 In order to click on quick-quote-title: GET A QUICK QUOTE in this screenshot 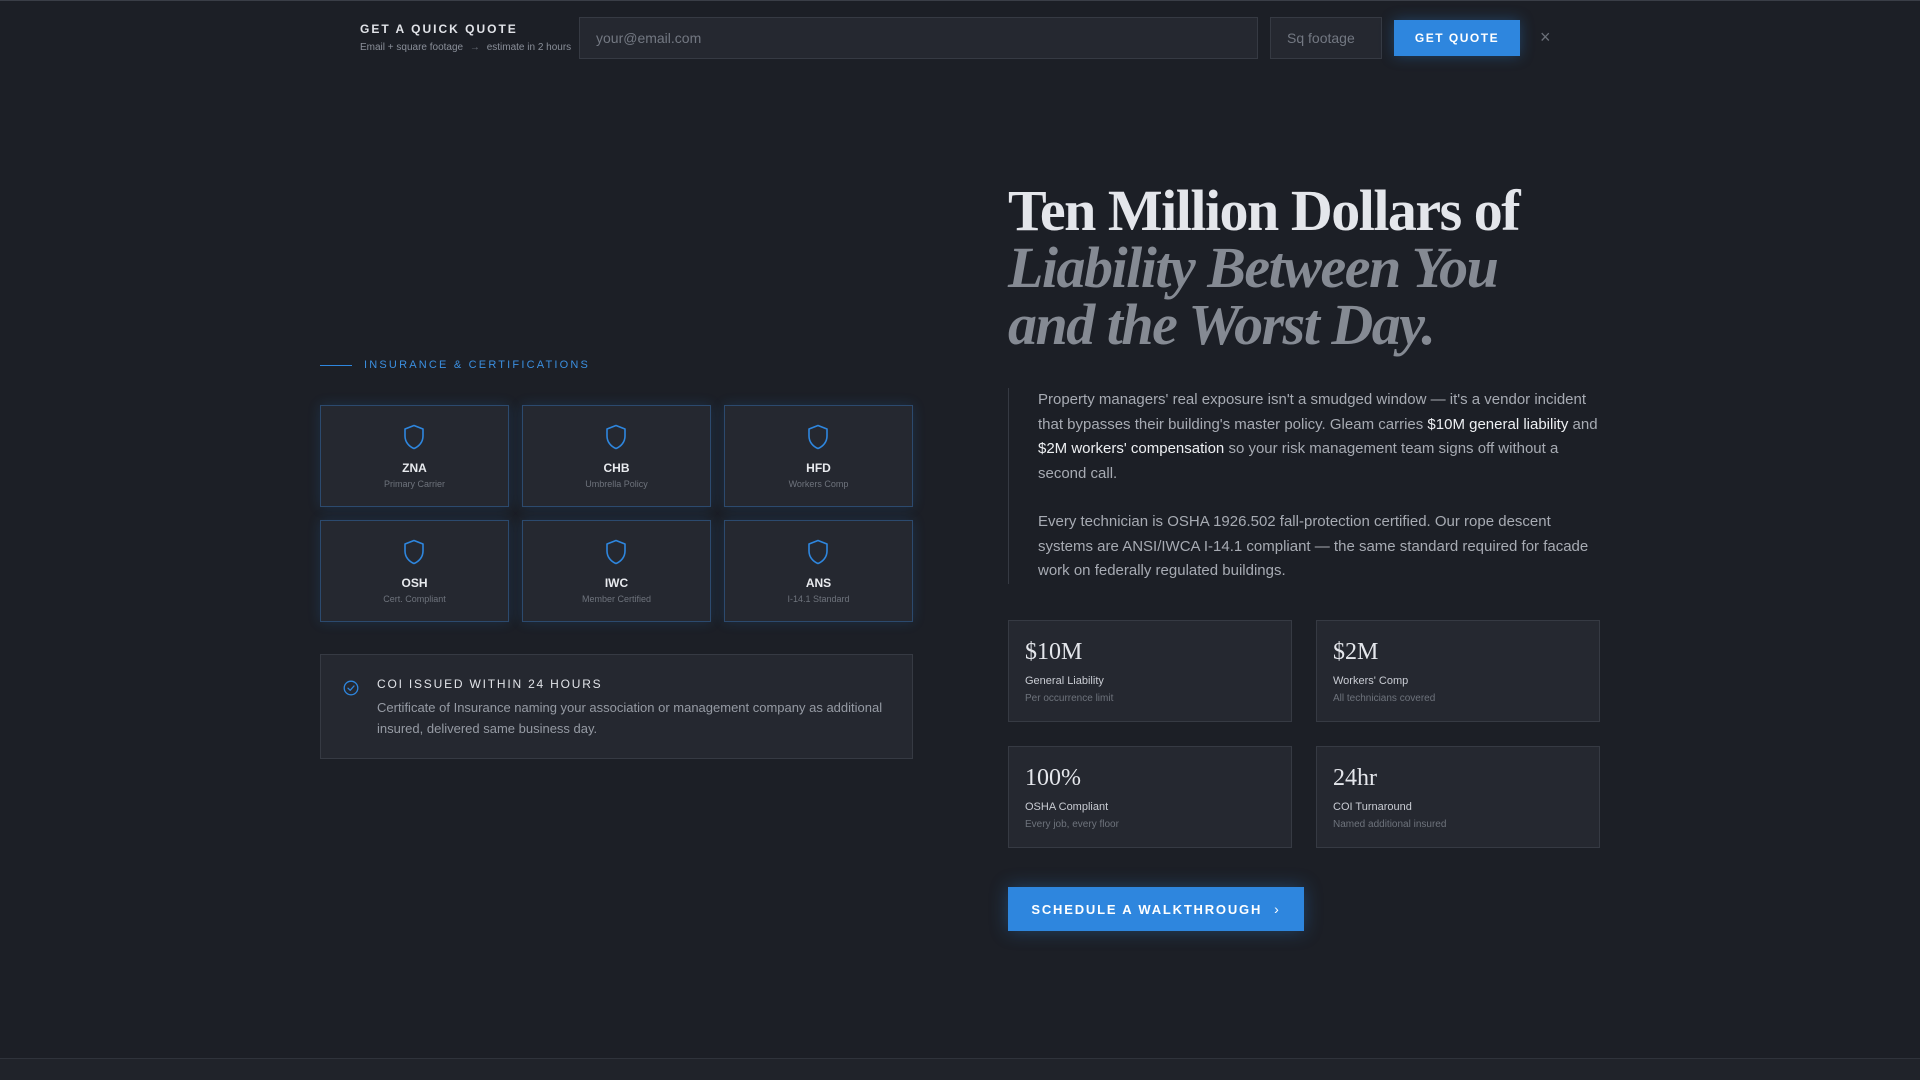, I will do `click(439, 29)`.